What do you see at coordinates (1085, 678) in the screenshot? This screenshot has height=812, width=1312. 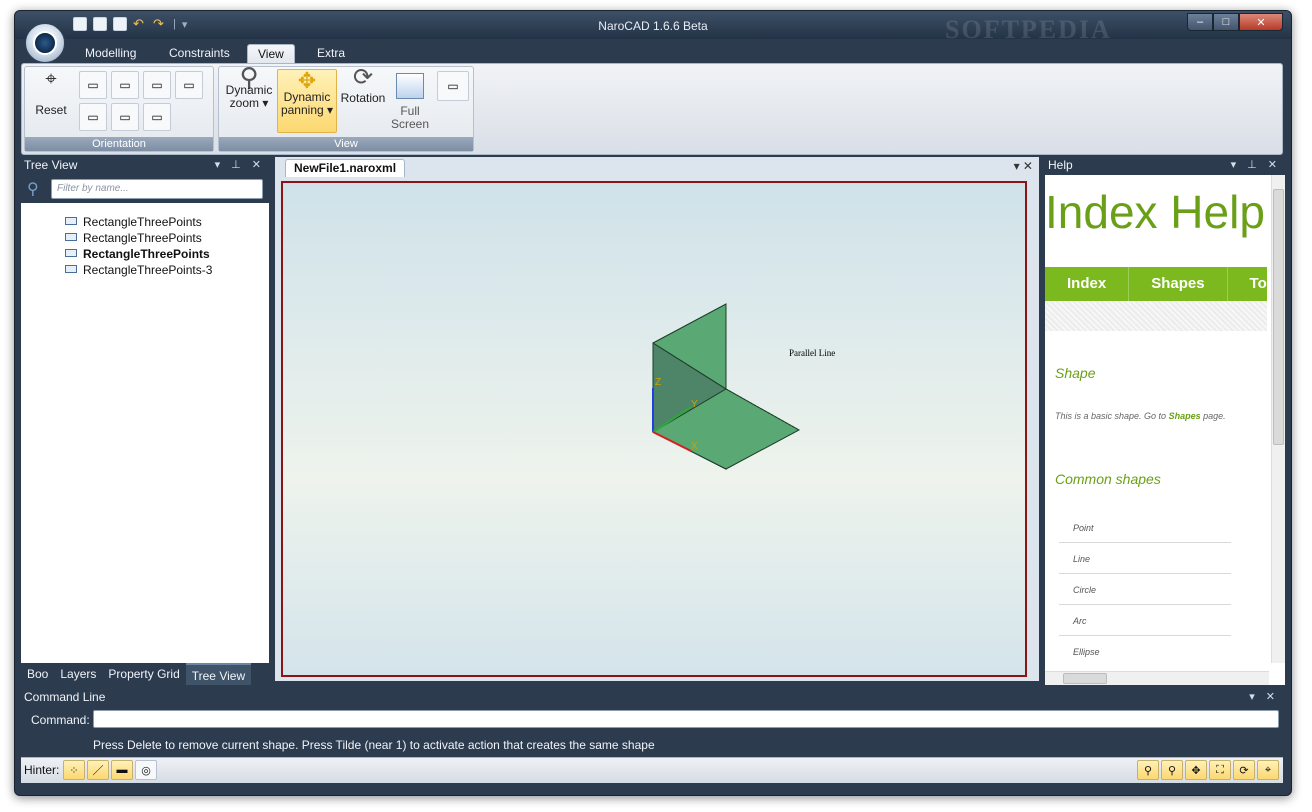 I see `help-hscroll-thumb` at bounding box center [1085, 678].